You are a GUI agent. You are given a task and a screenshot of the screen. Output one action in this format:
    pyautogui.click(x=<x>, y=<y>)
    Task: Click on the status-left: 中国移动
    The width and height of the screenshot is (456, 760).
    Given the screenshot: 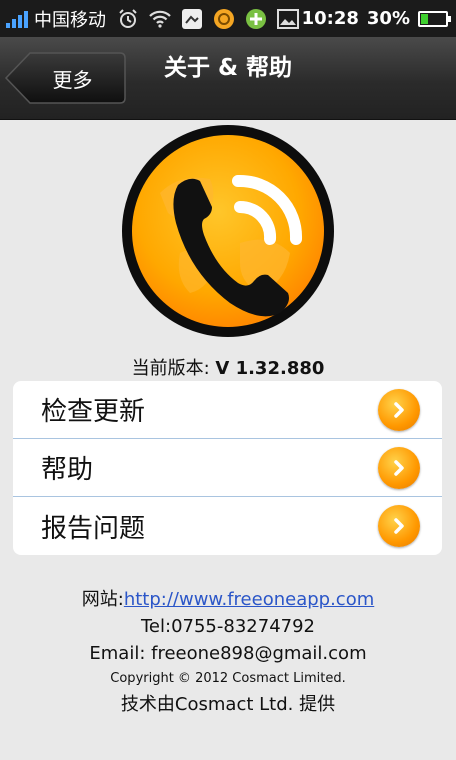 What is the action you would take?
    pyautogui.click(x=56, y=19)
    